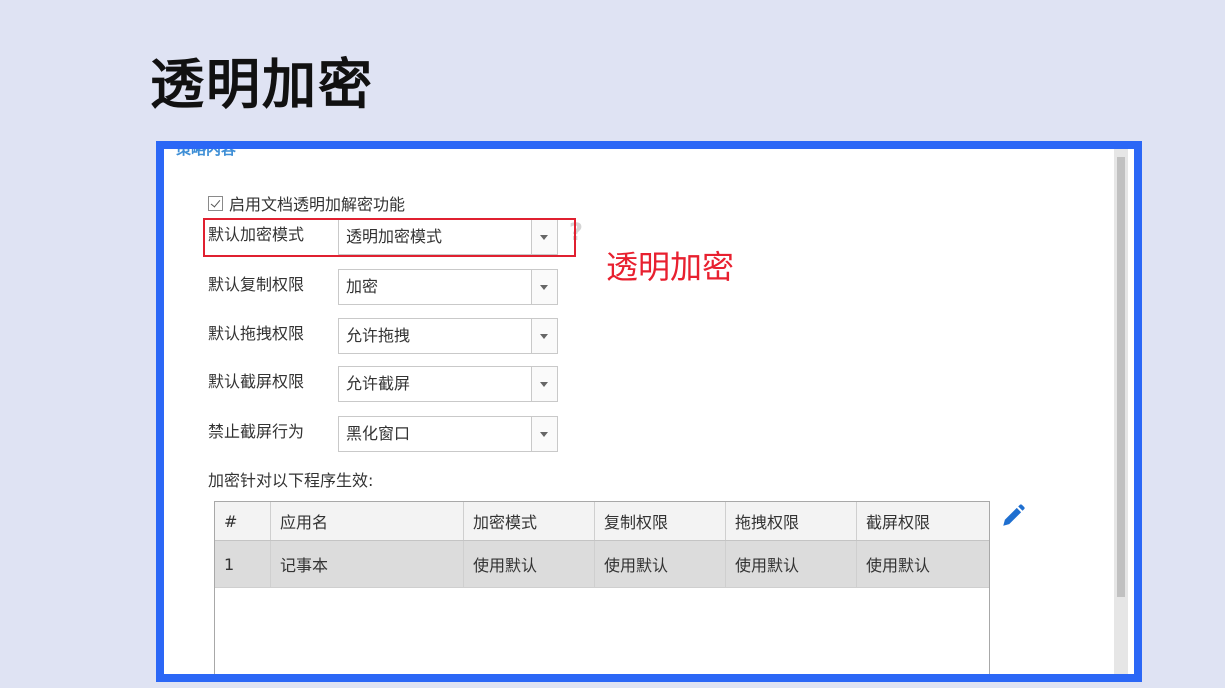 Image resolution: width=1225 pixels, height=688 pixels. What do you see at coordinates (243, 521) in the screenshot?
I see `column-header: #` at bounding box center [243, 521].